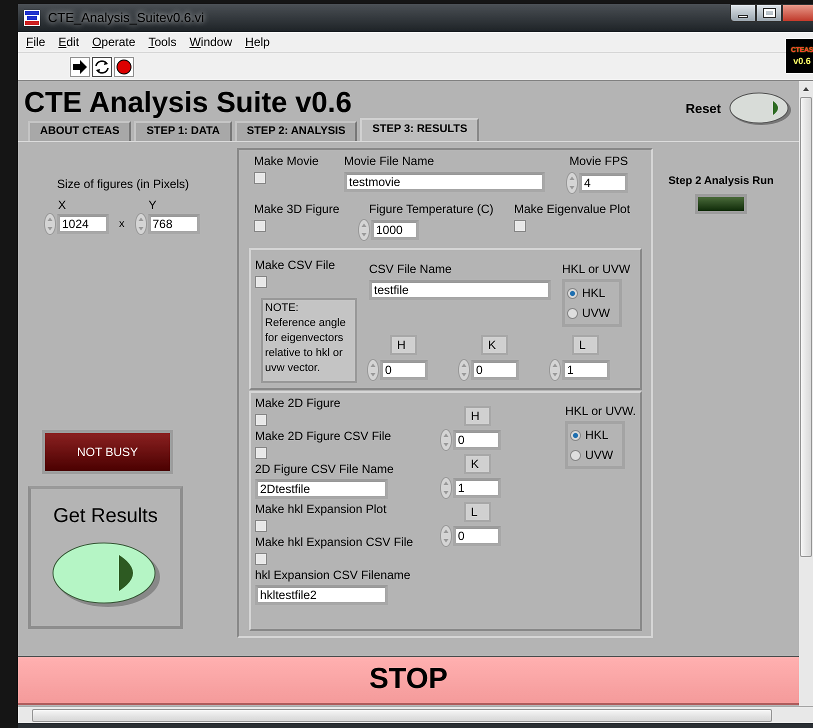  I want to click on run-arrow-icon, so click(80, 66).